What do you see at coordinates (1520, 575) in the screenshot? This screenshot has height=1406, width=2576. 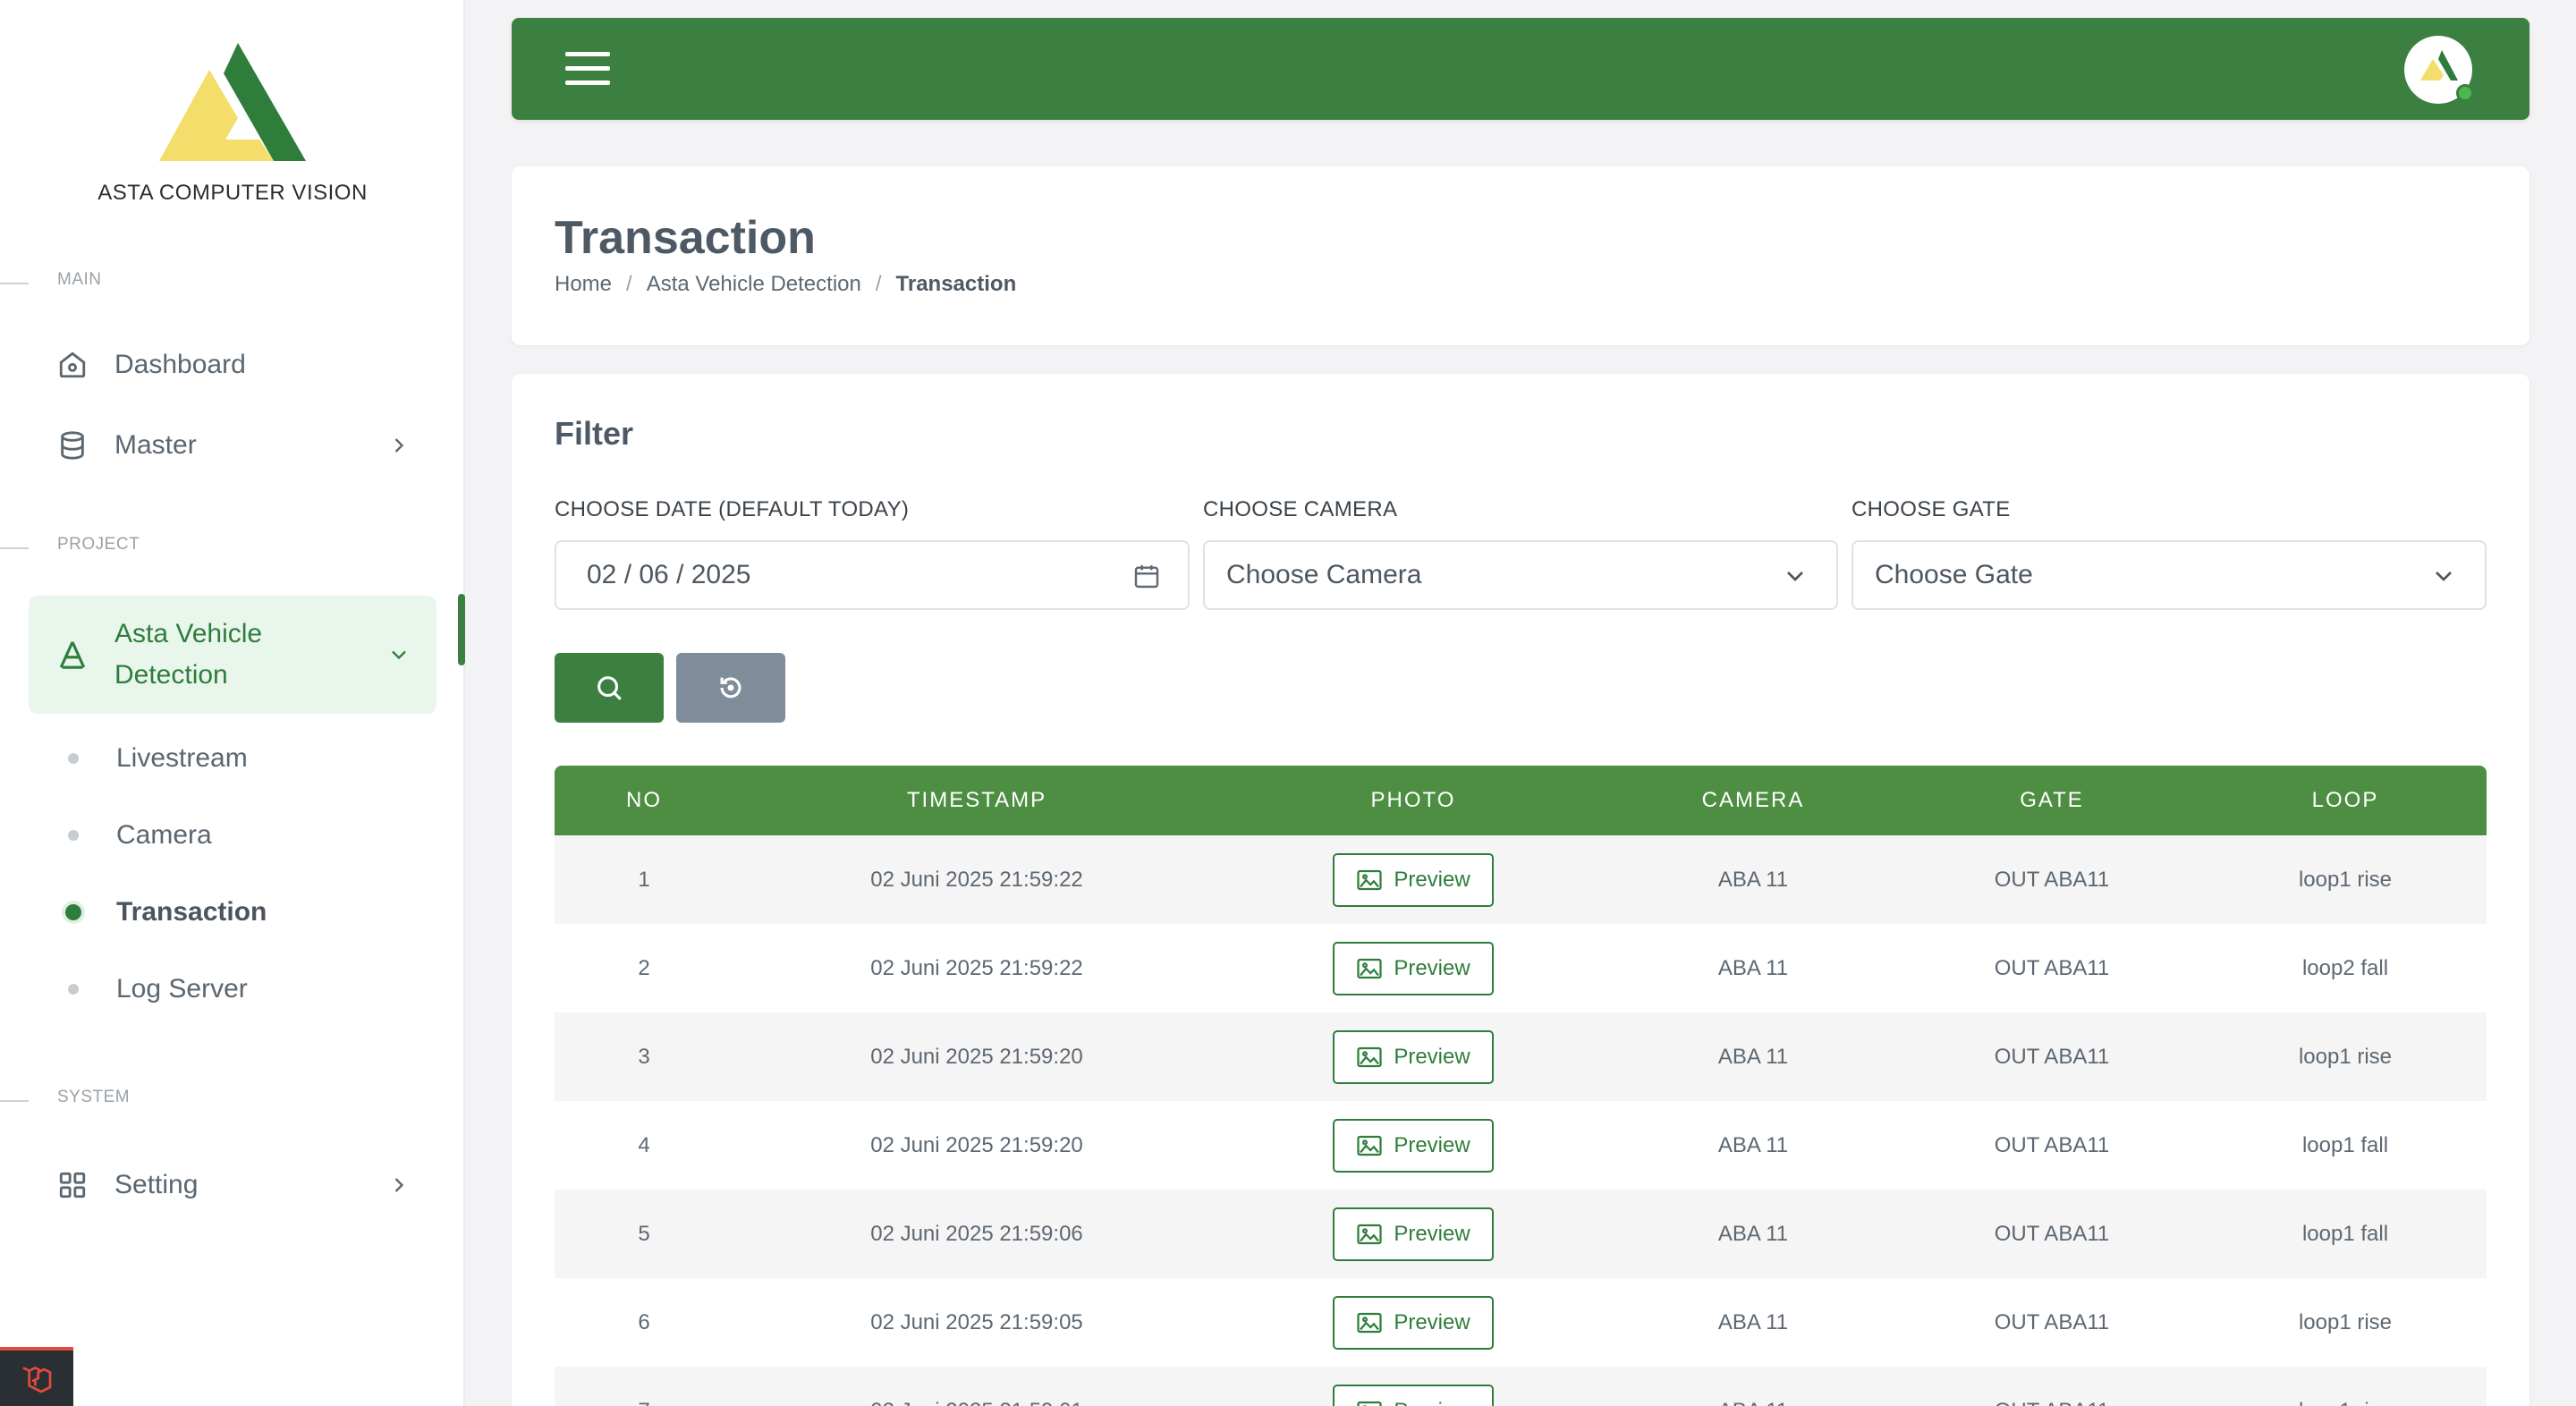 I see `camera-select: Choose Camera` at bounding box center [1520, 575].